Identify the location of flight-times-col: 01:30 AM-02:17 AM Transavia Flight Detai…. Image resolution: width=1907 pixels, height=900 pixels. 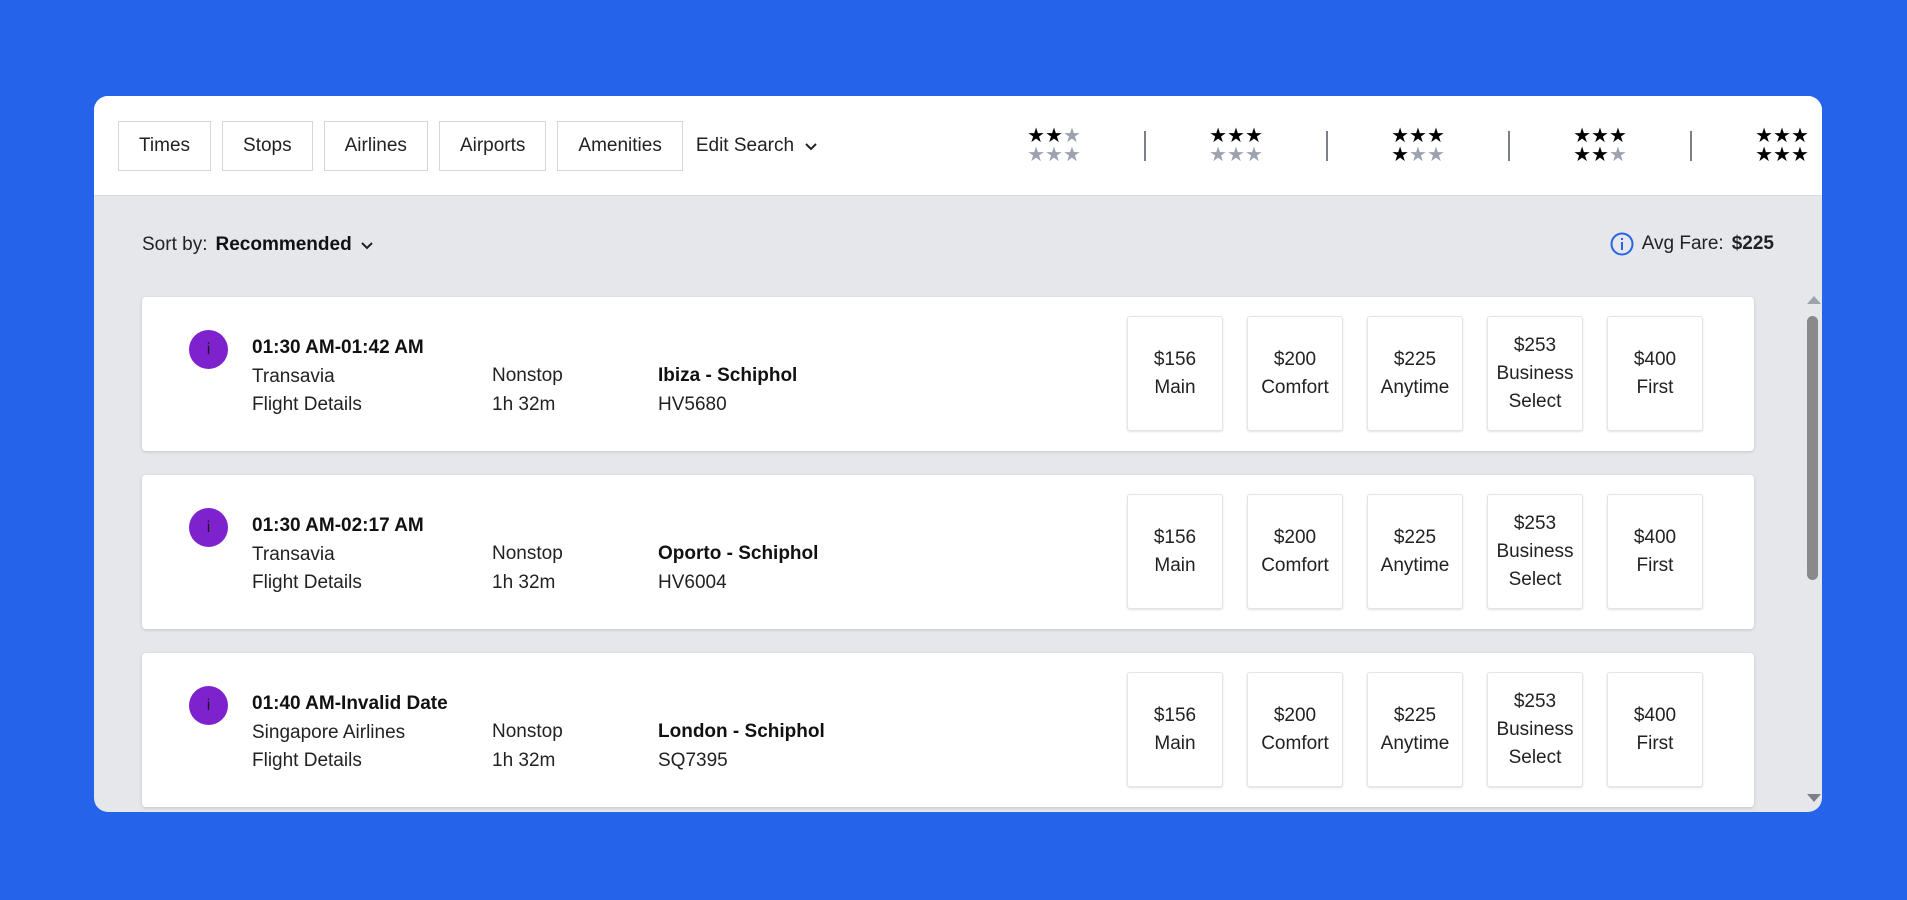
(338, 555).